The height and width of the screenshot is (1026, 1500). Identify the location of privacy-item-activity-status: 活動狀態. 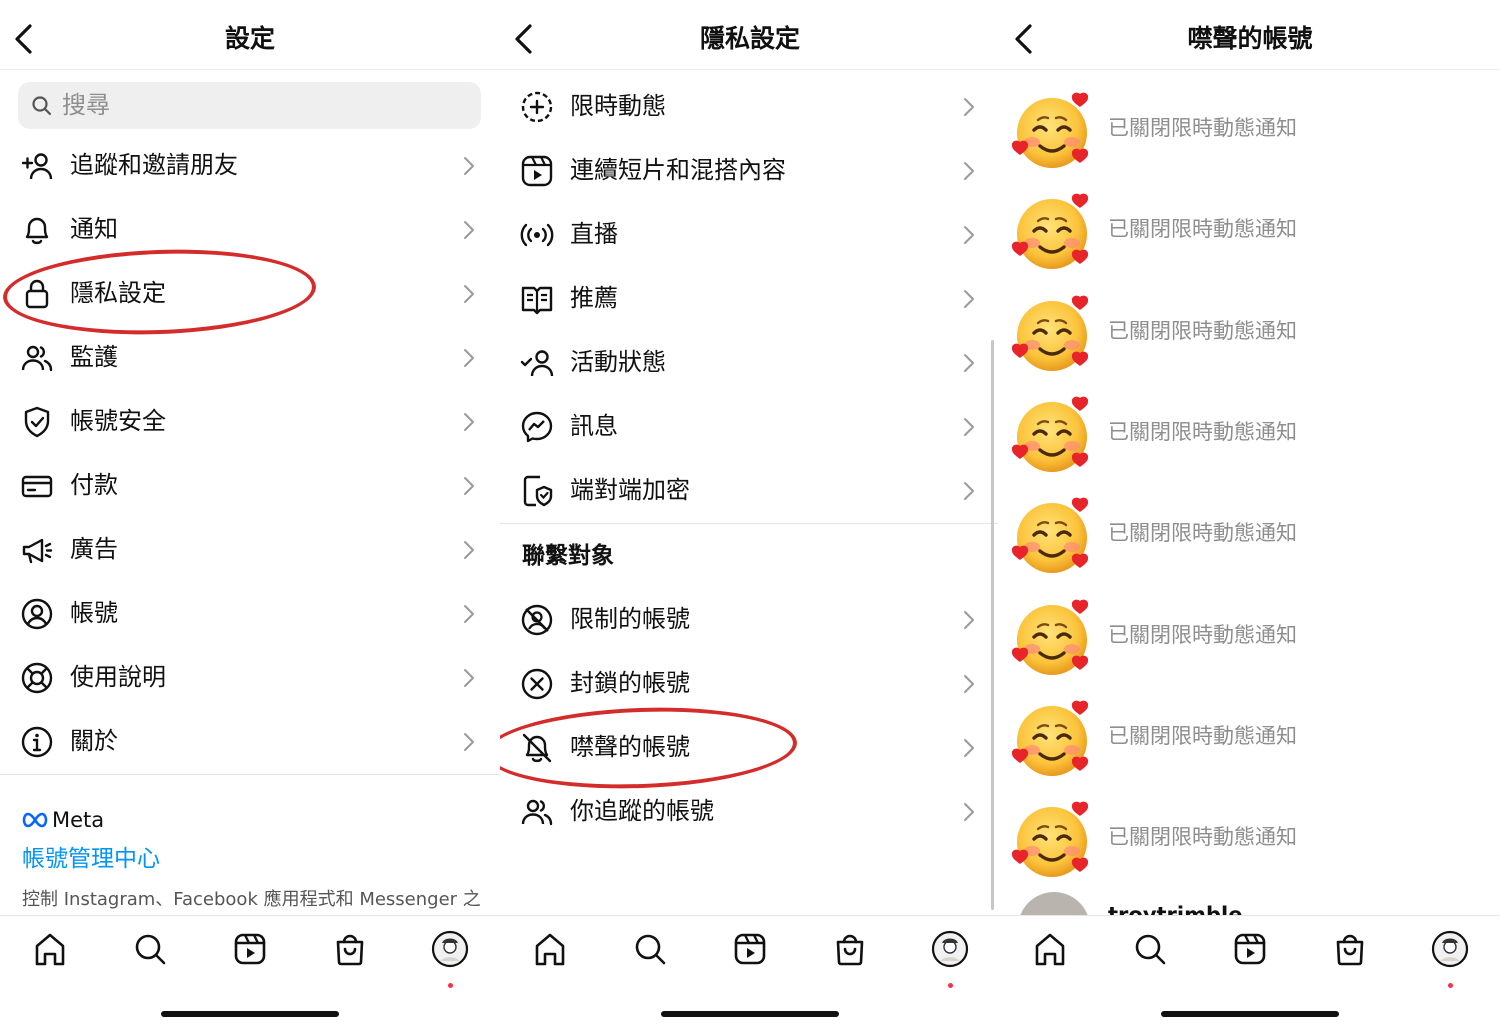
(750, 363).